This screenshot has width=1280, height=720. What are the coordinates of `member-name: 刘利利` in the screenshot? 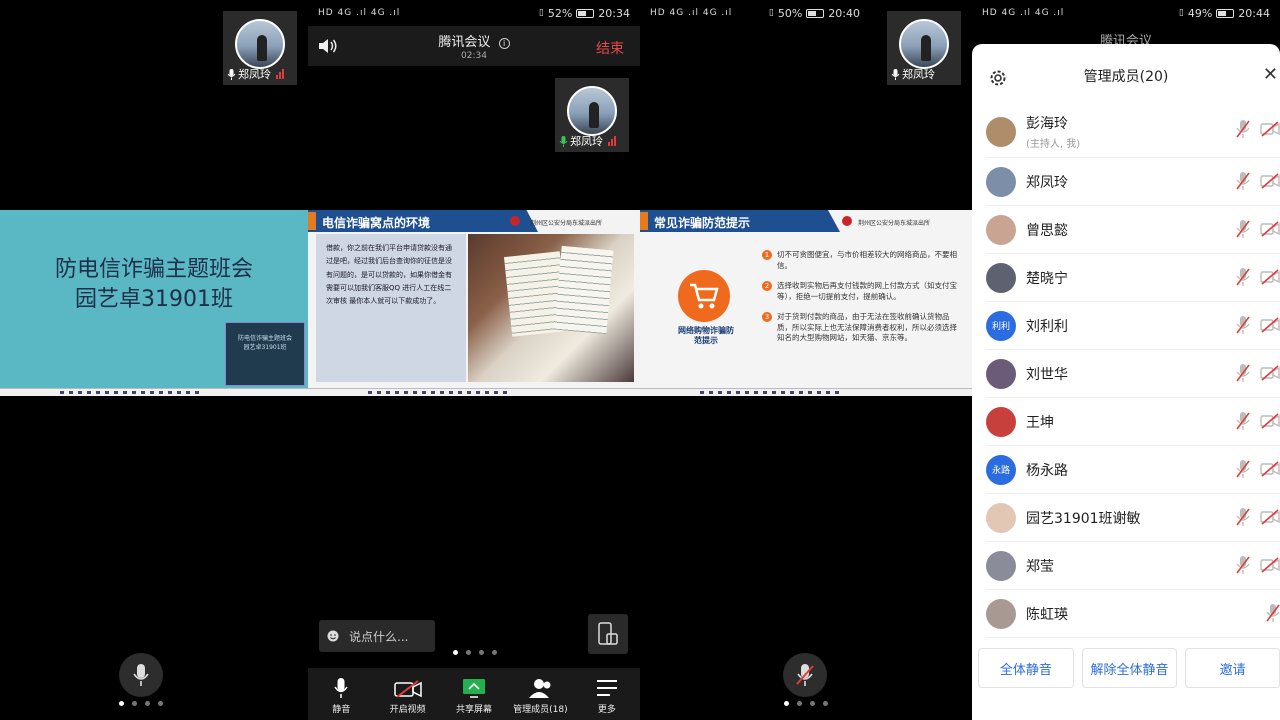 It's located at (1047, 326).